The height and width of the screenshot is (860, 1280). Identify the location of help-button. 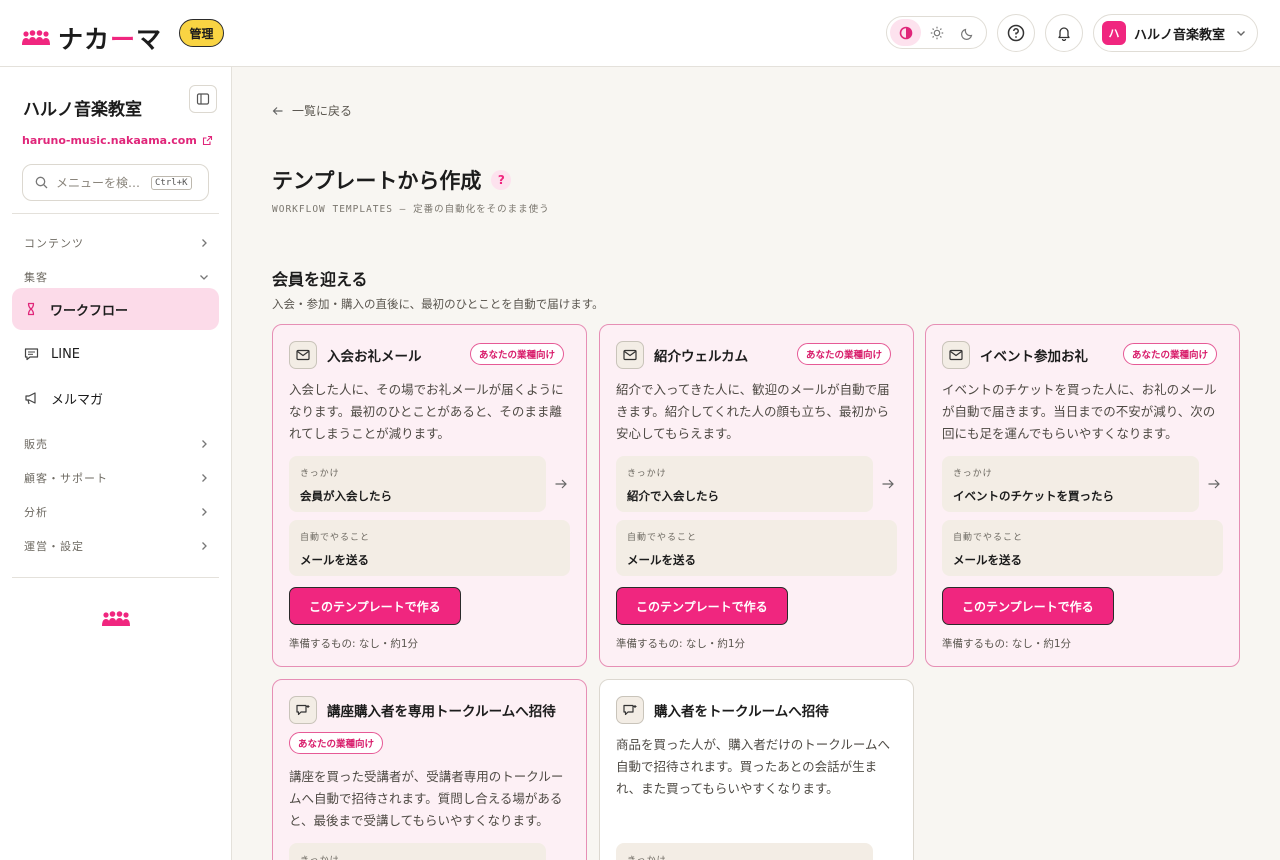
(1016, 33).